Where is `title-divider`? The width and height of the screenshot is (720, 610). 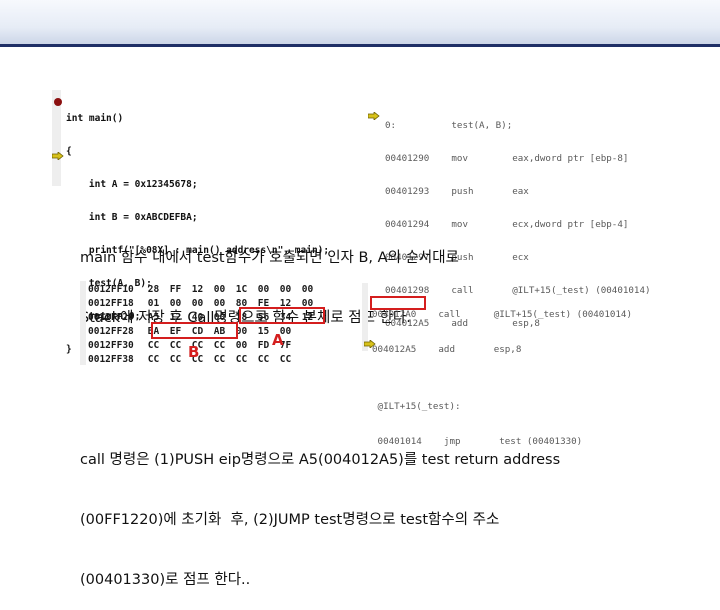 title-divider is located at coordinates (360, 45).